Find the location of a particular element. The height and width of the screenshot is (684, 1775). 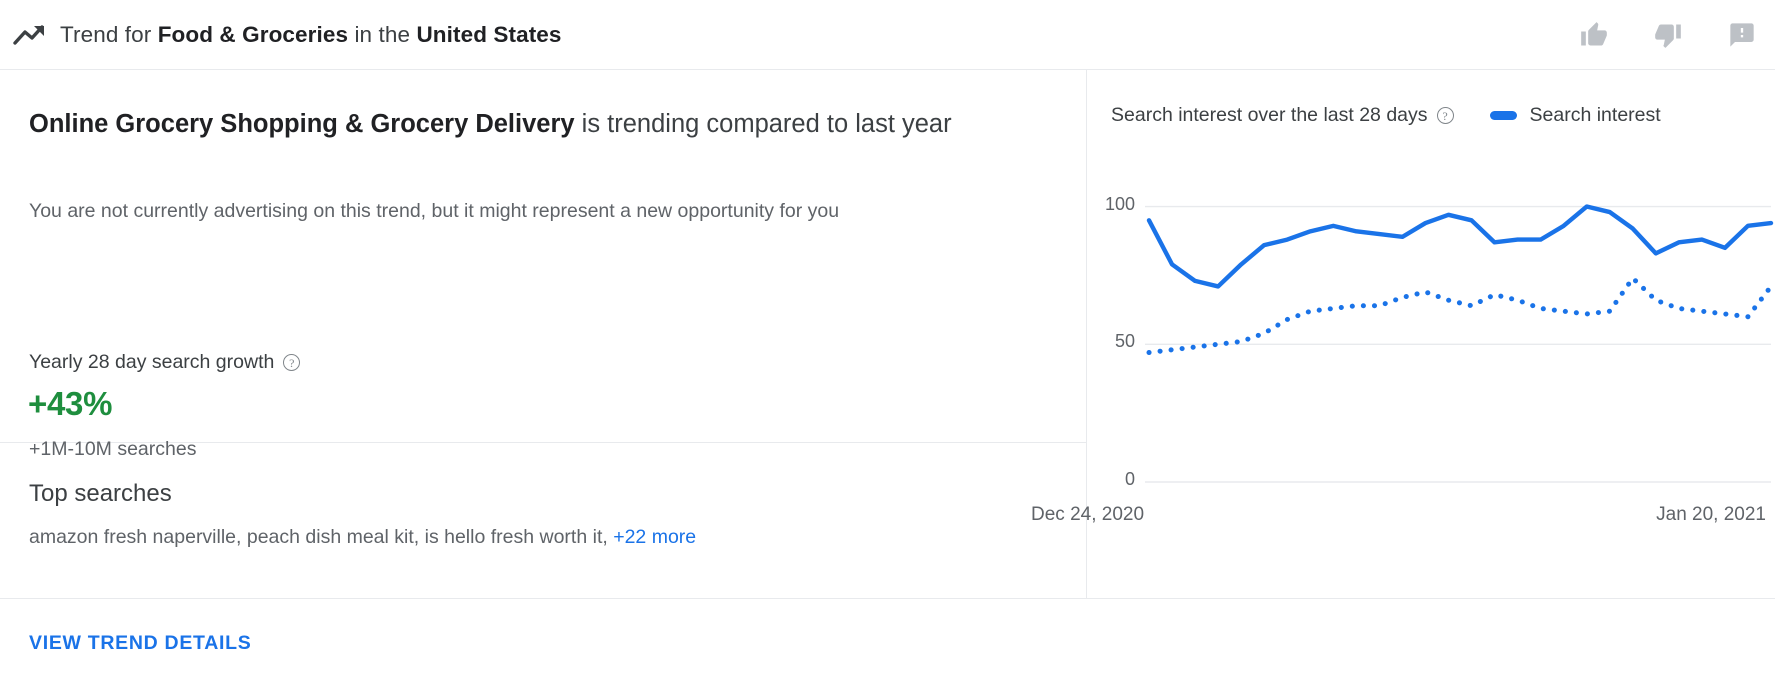

growth-label: Yearly 28 day search growth is located at coordinates (152, 362).